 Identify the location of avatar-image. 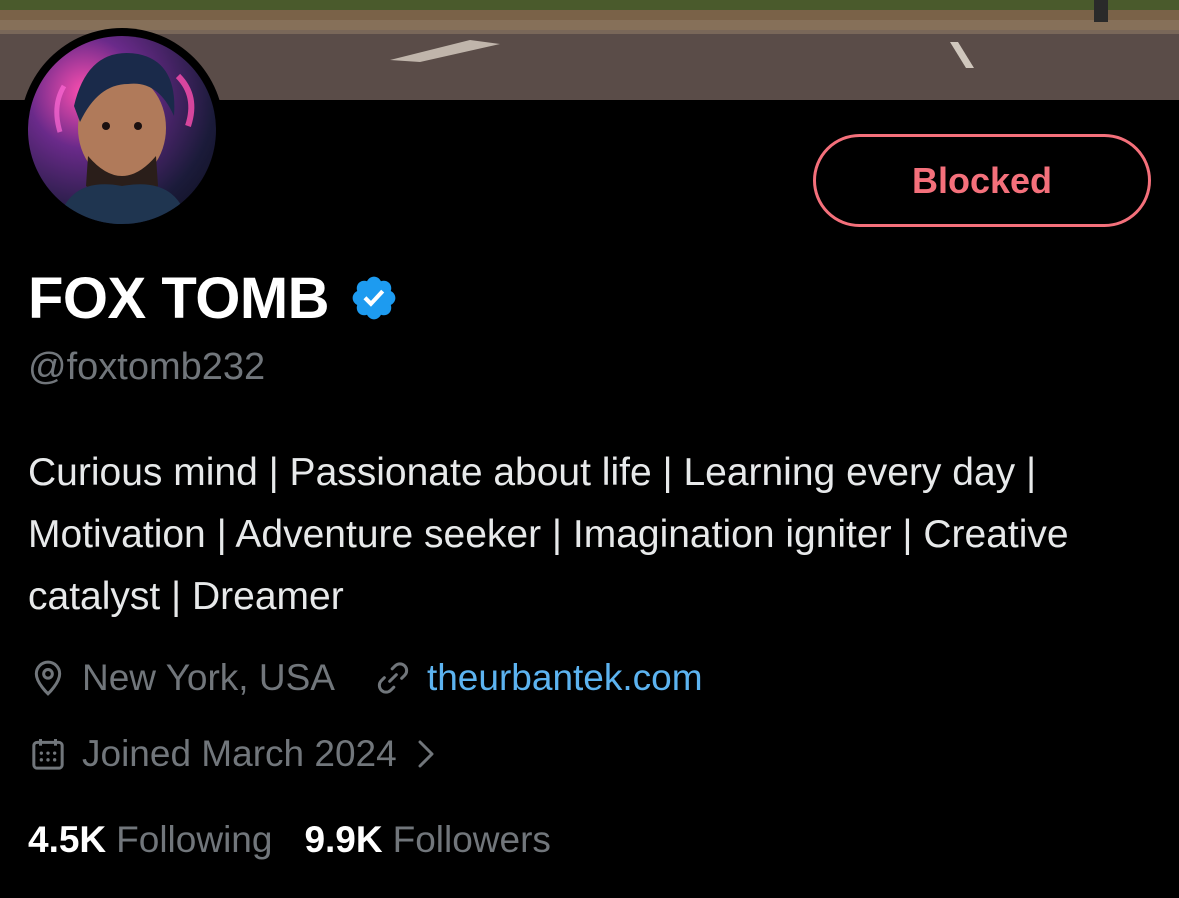
(122, 130).